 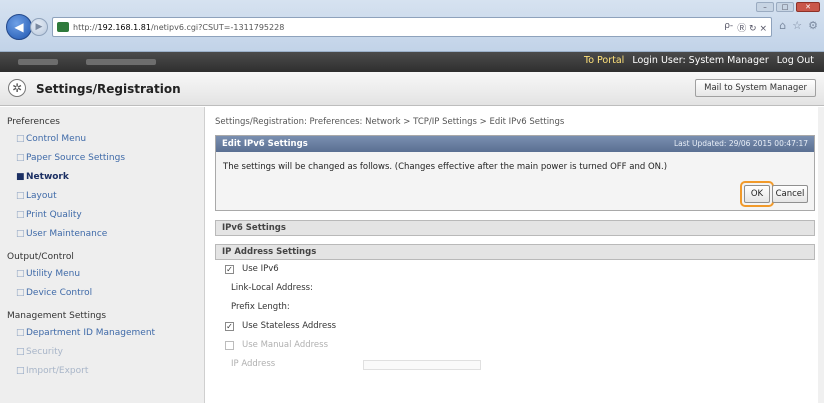 I want to click on prefix-length-row: Prefix Length:, so click(x=520, y=307).